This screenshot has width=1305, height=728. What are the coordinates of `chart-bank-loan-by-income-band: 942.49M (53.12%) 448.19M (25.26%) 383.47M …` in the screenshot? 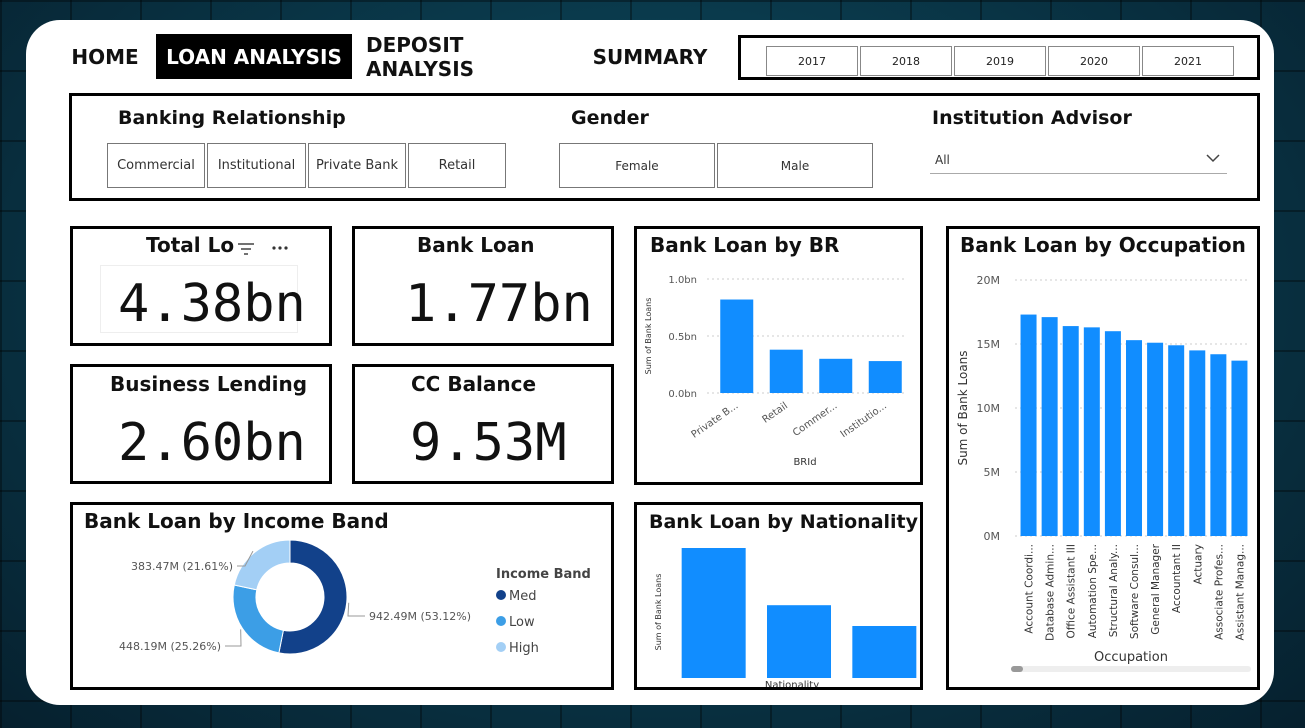 It's located at (355, 597).